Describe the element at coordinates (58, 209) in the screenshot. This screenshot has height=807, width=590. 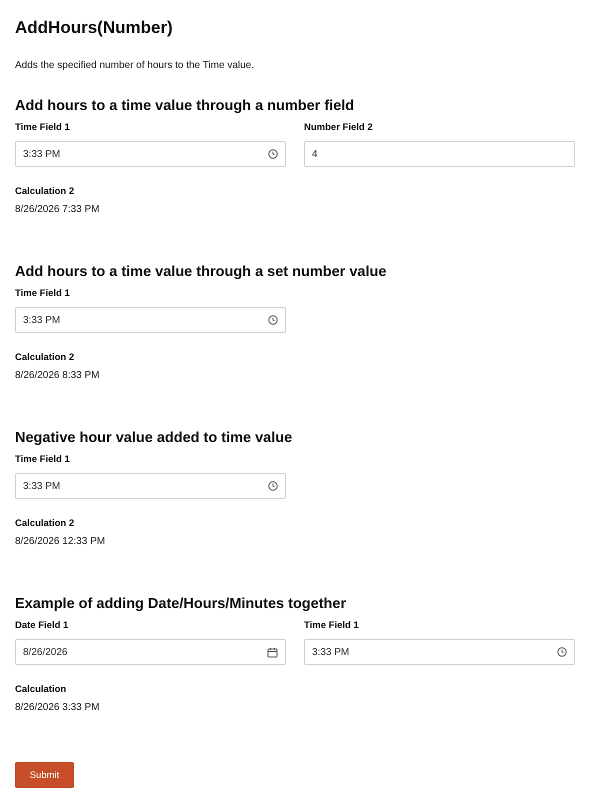
I see `result-value: 8/26/2026 7:33 PM` at that location.